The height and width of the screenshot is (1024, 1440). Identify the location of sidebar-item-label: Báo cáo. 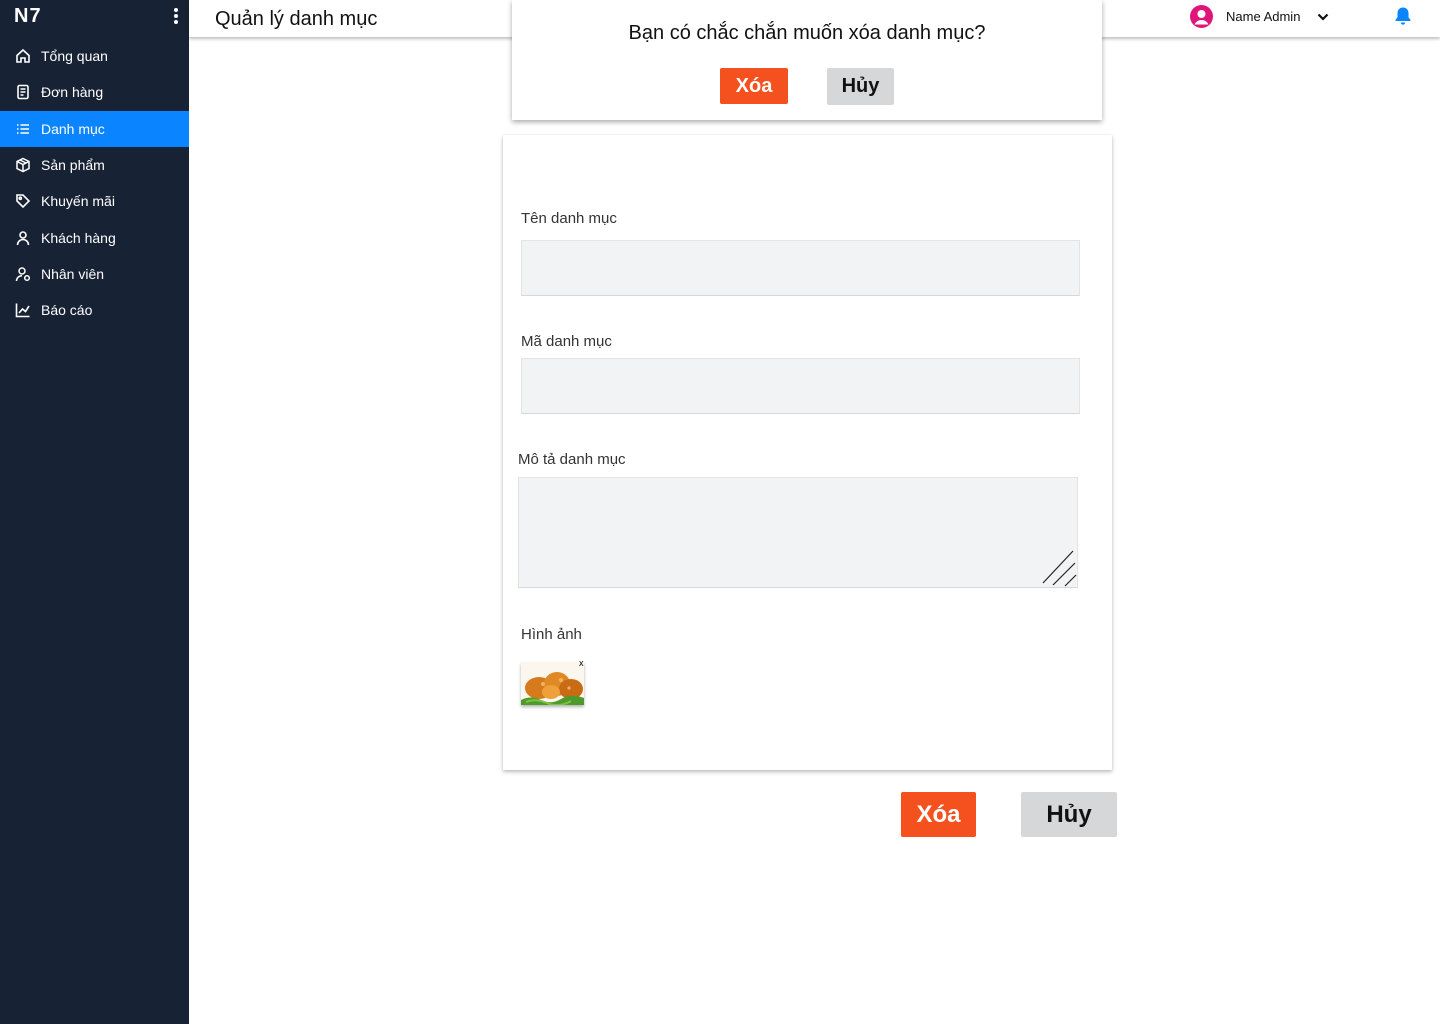
(67, 310).